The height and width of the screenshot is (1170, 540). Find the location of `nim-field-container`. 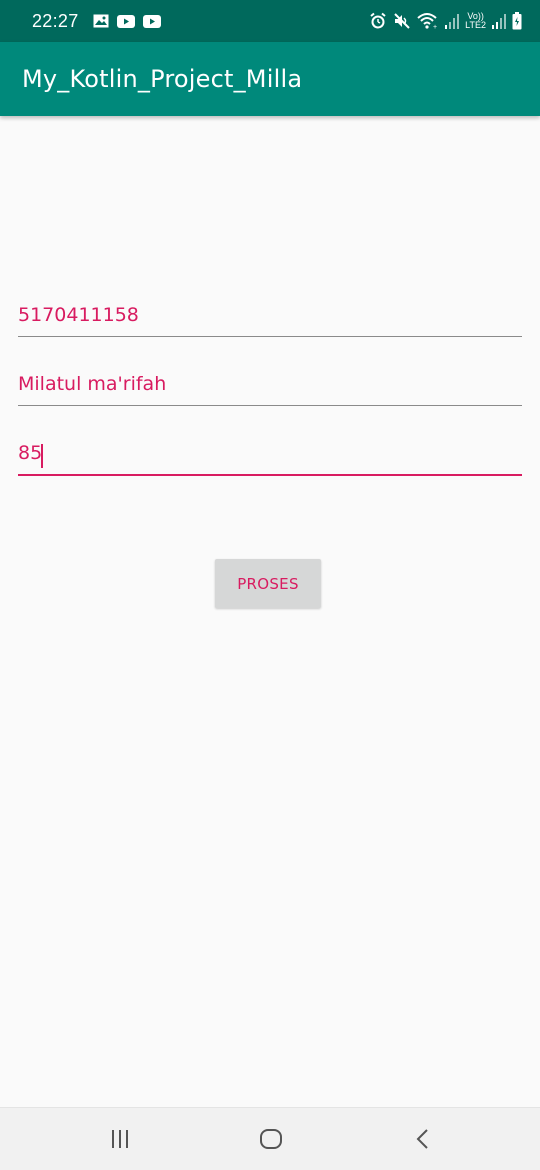

nim-field-container is located at coordinates (270, 315).